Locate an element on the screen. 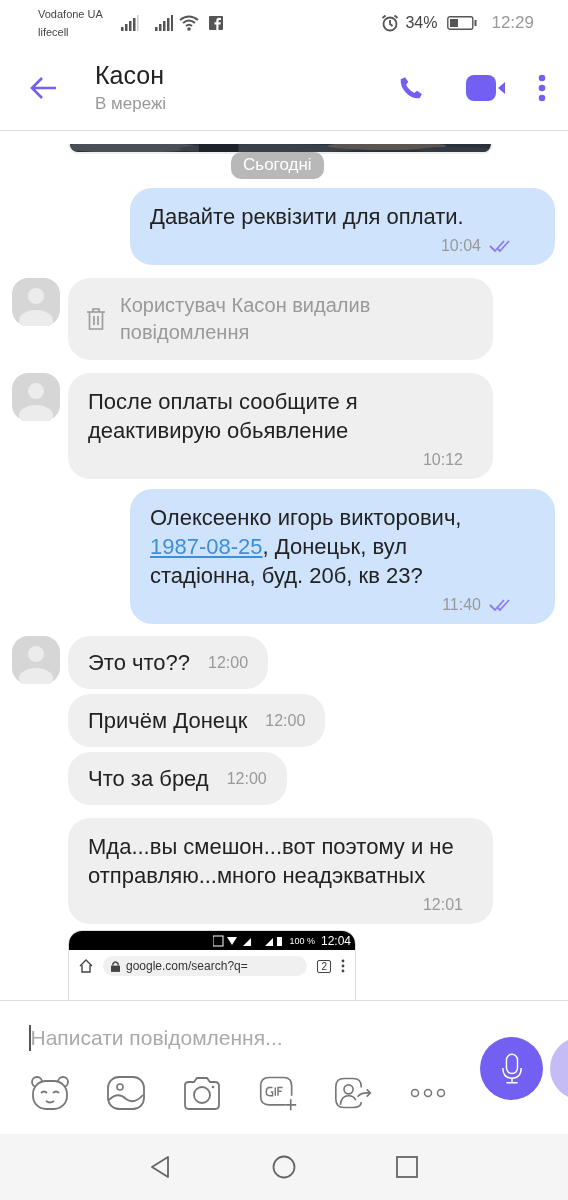  sent-message: Олексеенко игорь викторович, 1987-08-25, Донецьк, вул стадіонна, буд. 20б, кв 23? 11:40 is located at coordinates (342, 556).